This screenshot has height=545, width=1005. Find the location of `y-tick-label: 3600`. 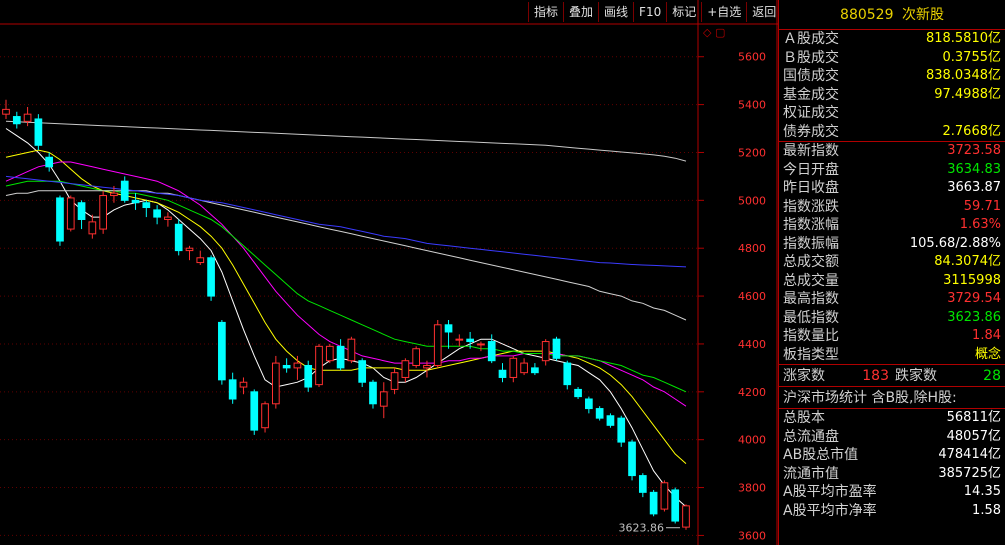

y-tick-label: 3600 is located at coordinates (752, 535).